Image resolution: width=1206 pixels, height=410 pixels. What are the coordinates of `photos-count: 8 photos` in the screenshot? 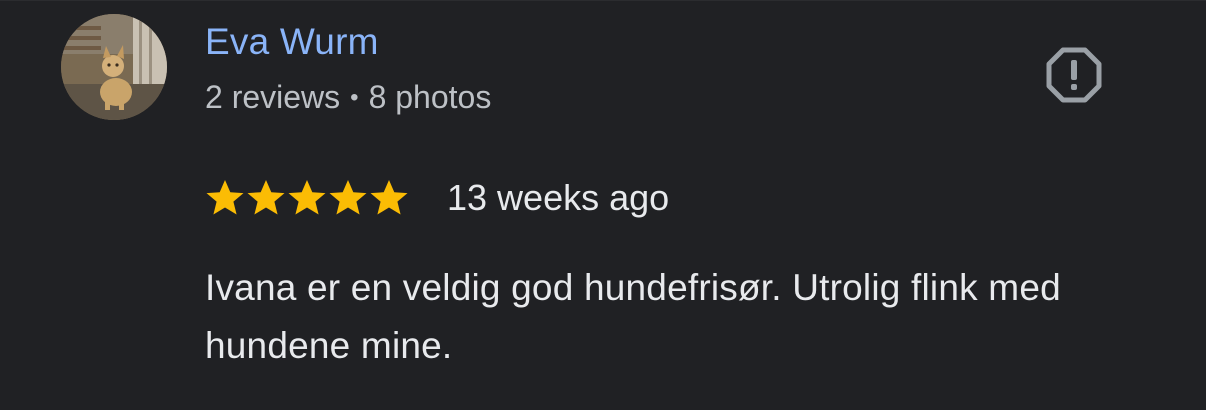 It's located at (430, 97).